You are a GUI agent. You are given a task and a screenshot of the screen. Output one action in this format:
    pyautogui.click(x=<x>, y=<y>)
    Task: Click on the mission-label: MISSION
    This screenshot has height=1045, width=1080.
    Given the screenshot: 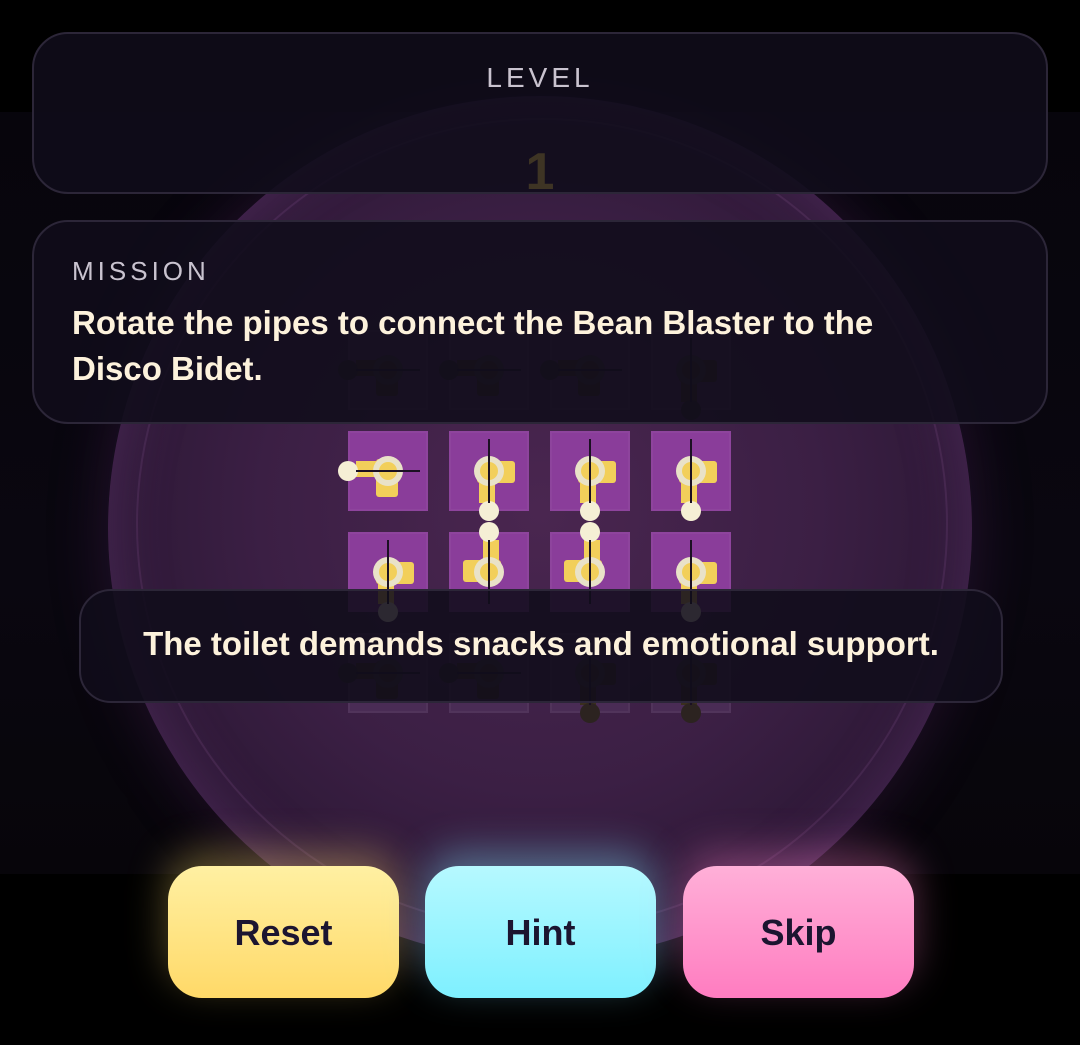 What is the action you would take?
    pyautogui.click(x=141, y=271)
    